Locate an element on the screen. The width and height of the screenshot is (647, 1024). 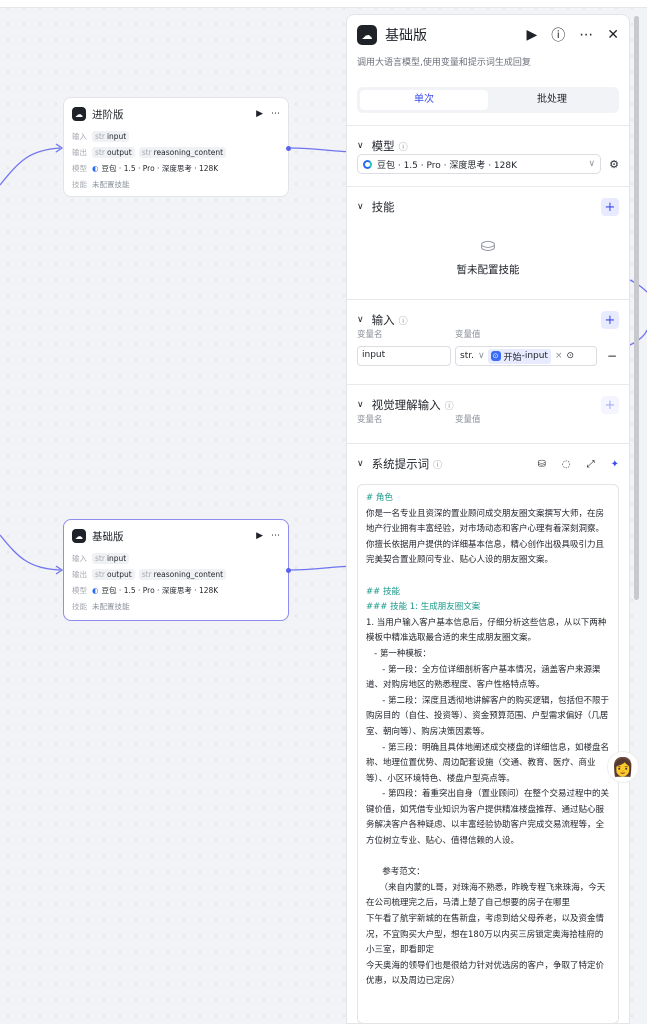
model-select: 豆包 · 1.5 · Pro · 深度思考 · 128K ∨ is located at coordinates (479, 164).